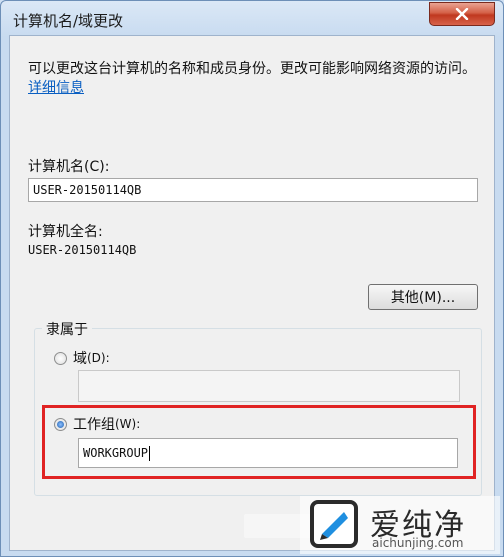 This screenshot has height=557, width=504. What do you see at coordinates (258, 79) in the screenshot?
I see `description-text: 可以更改这台计算机的名称和成员身份。更改可能影响网络资源的访问。详细信息` at bounding box center [258, 79].